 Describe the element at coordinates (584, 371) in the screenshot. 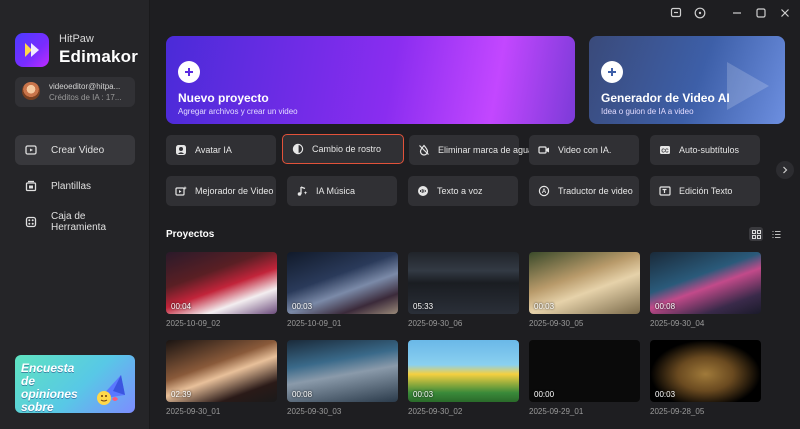

I see `project-thumbnail: 00:00` at that location.